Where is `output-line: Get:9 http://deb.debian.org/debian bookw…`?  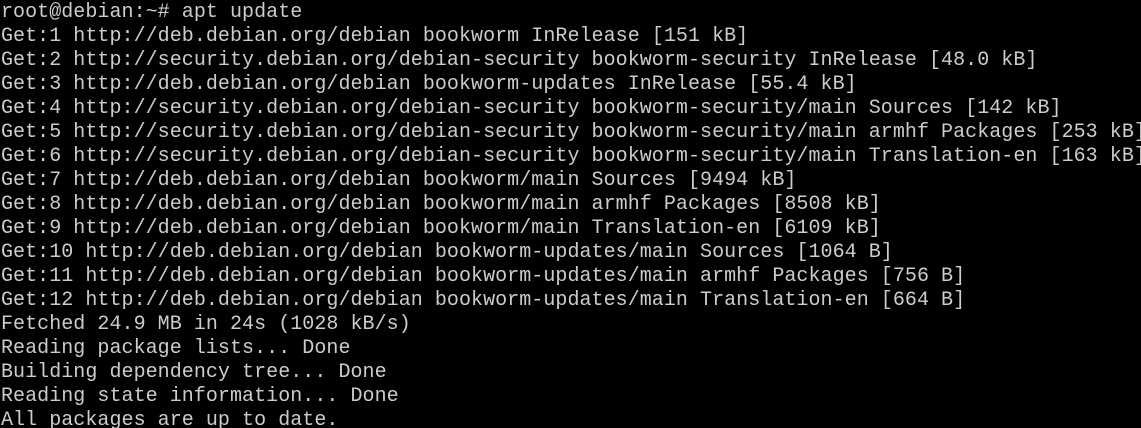 output-line: Get:9 http://deb.debian.org/debian bookw… is located at coordinates (441, 228).